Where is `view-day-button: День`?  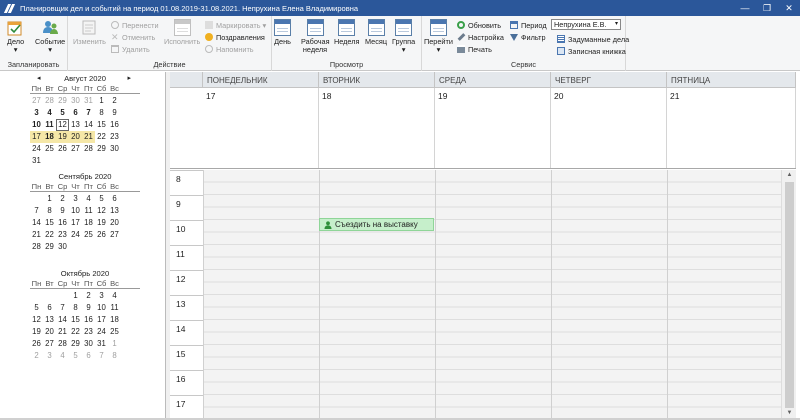
view-day-button: День is located at coordinates (282, 32).